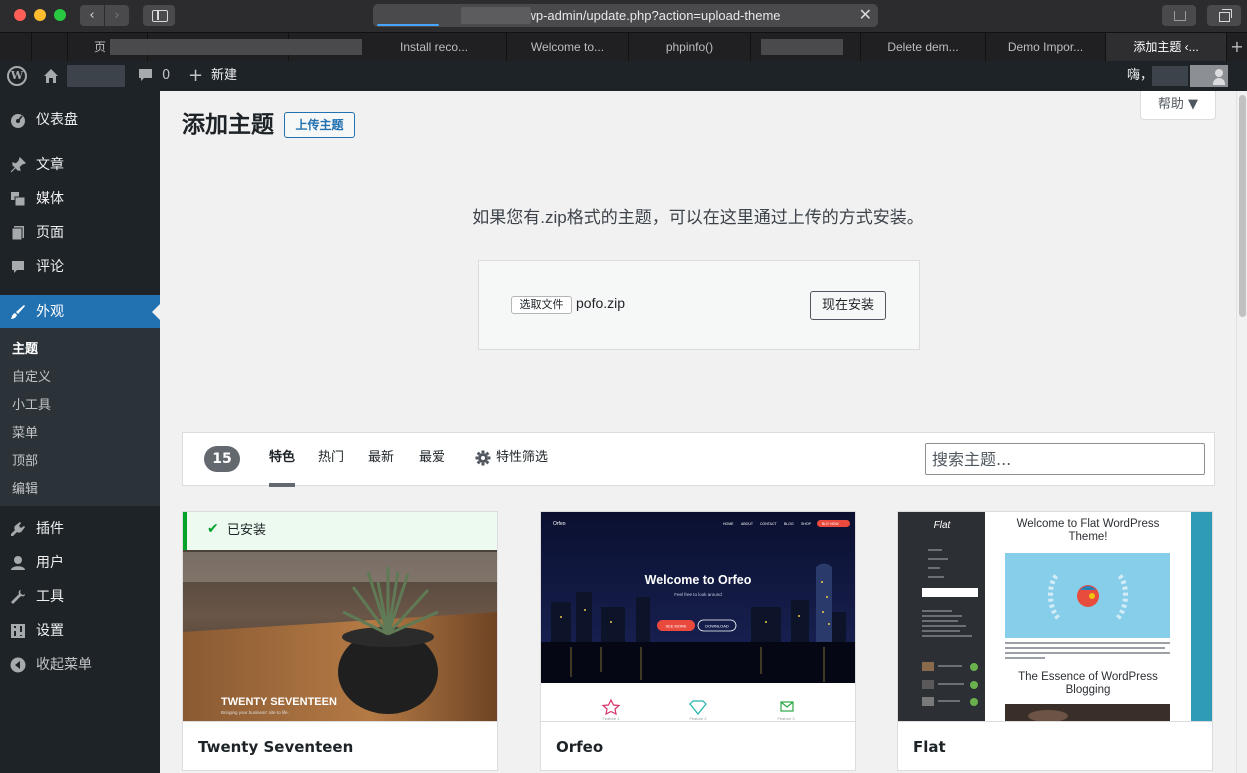  I want to click on menu-item-settings: 设置, so click(80, 631).